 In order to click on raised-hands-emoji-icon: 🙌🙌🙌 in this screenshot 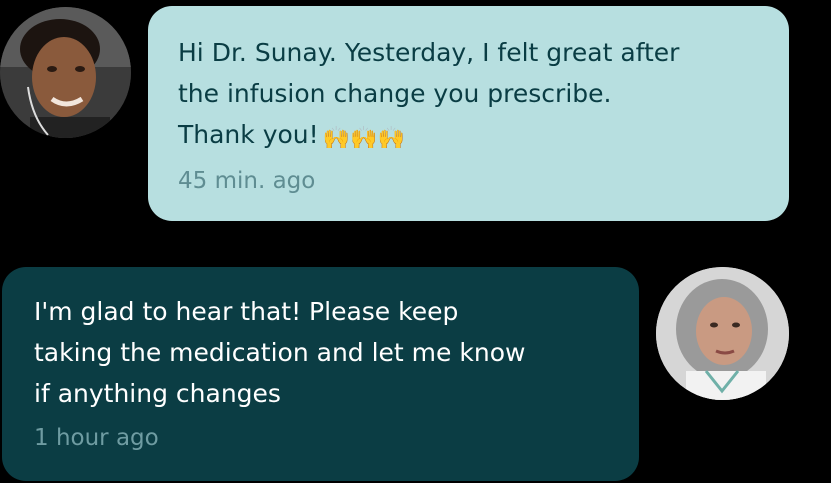, I will do `click(363, 138)`.